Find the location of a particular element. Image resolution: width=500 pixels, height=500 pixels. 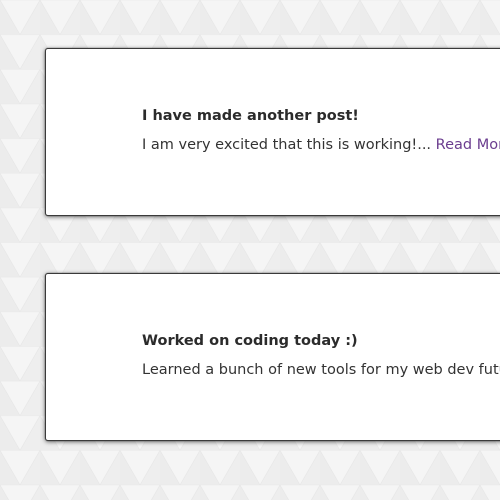

post-title: Worked on coding today :) is located at coordinates (250, 341).